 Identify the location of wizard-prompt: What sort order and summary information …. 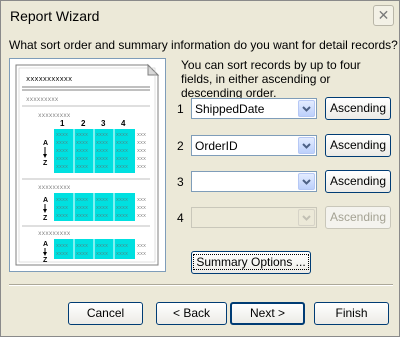
(203, 45).